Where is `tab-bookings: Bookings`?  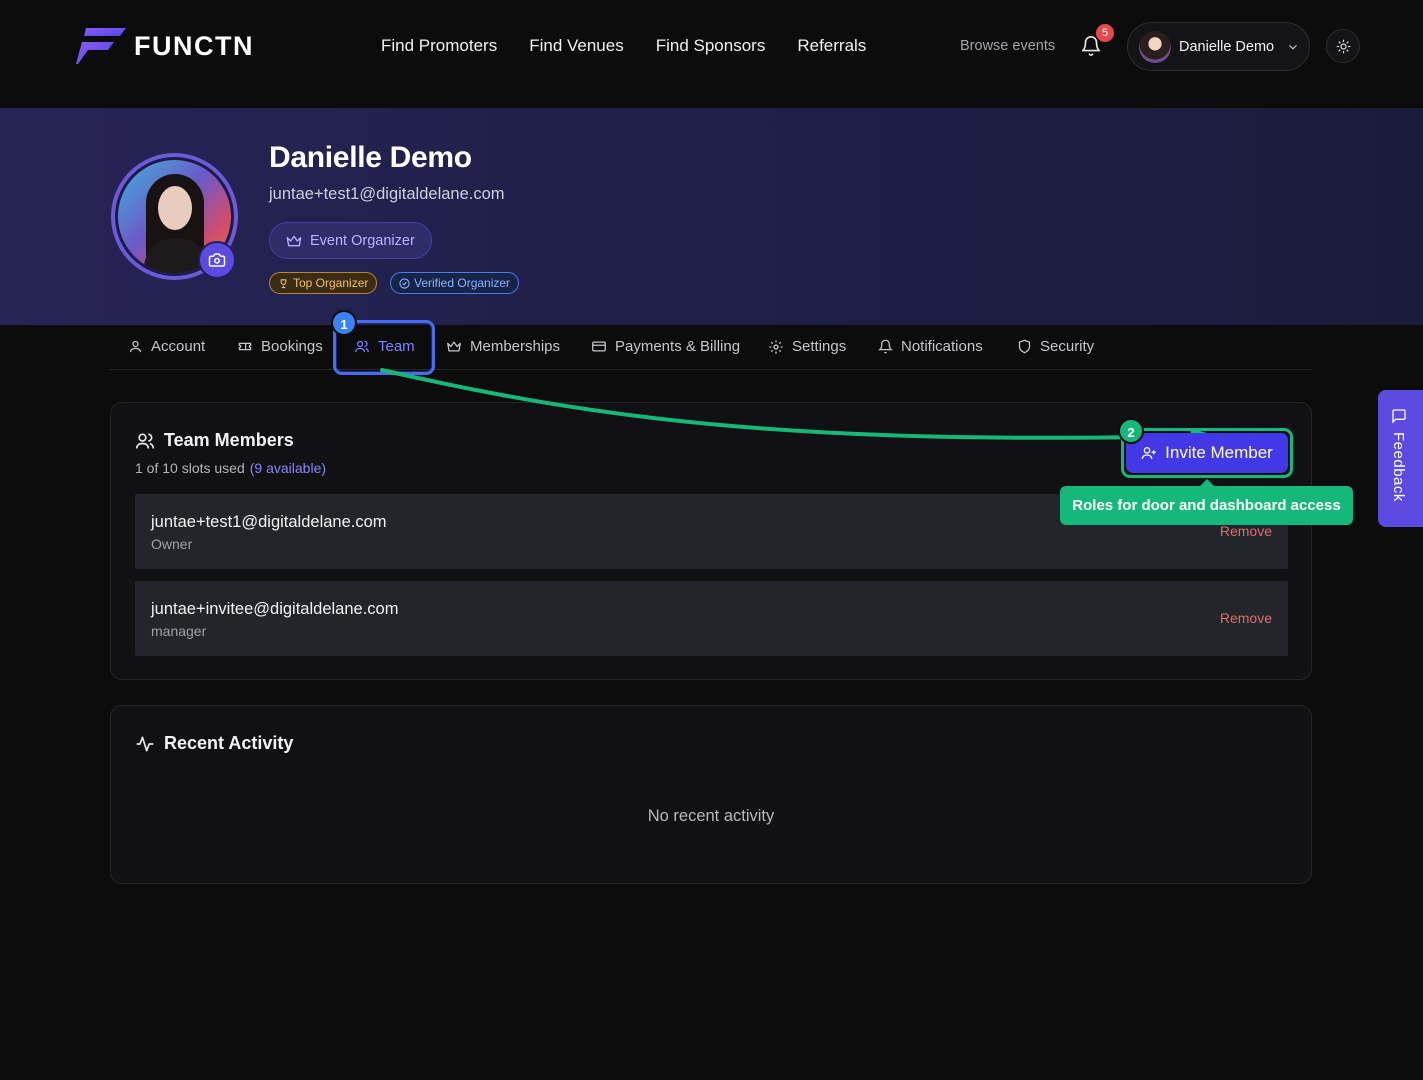 tab-bookings: Bookings is located at coordinates (280, 346).